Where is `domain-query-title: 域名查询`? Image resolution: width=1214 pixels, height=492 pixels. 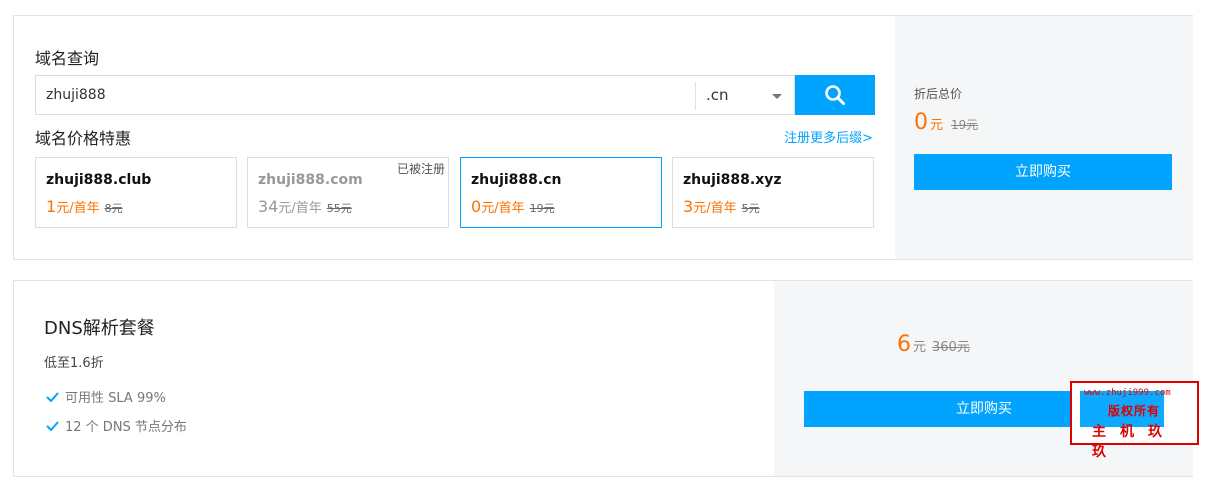 domain-query-title: 域名查询 is located at coordinates (67, 58).